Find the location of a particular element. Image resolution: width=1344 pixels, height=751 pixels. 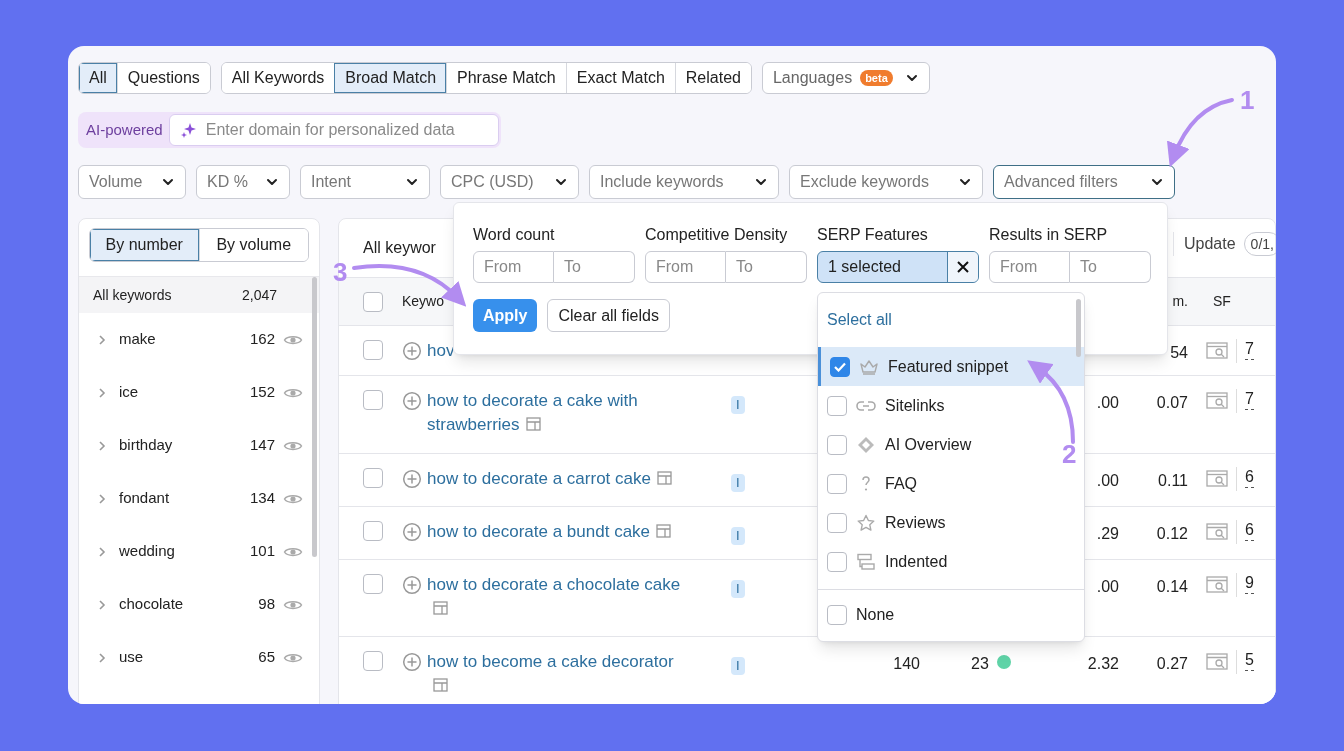

intent-badge: I is located at coordinates (738, 483).